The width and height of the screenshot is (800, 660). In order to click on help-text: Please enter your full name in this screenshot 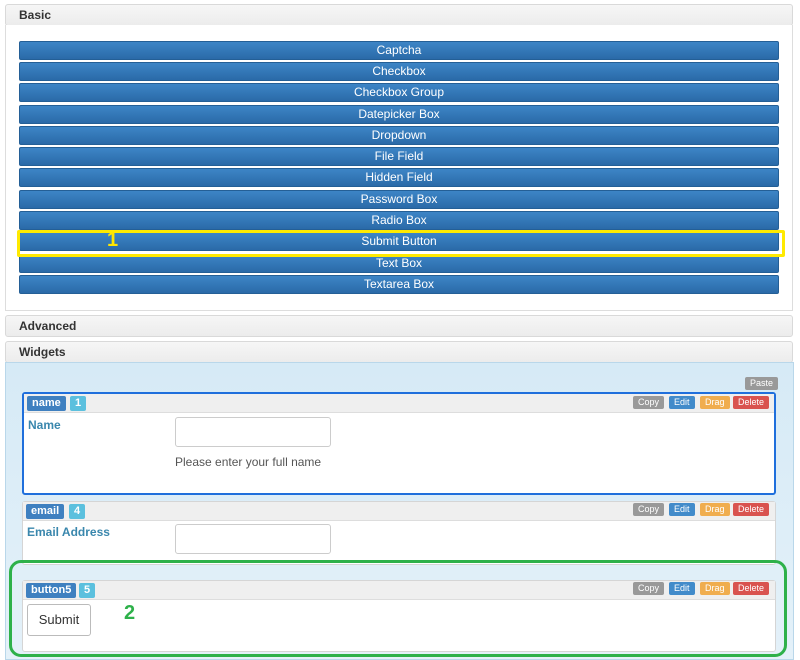, I will do `click(248, 462)`.